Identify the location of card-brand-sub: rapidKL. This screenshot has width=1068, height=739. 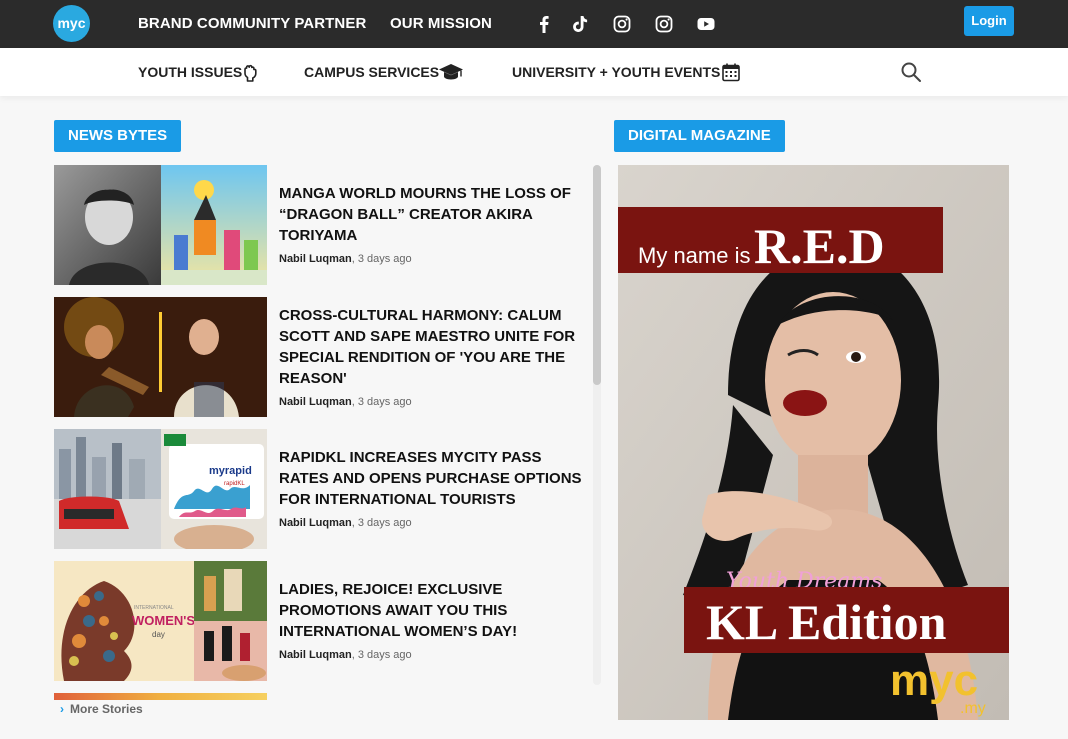
(234, 484).